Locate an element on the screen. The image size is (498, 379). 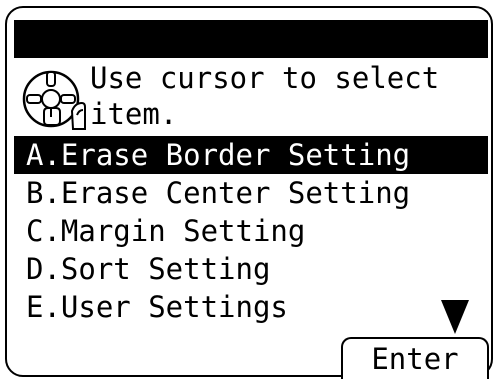
menu-item-margin: C.Margin Setting is located at coordinates (251, 231).